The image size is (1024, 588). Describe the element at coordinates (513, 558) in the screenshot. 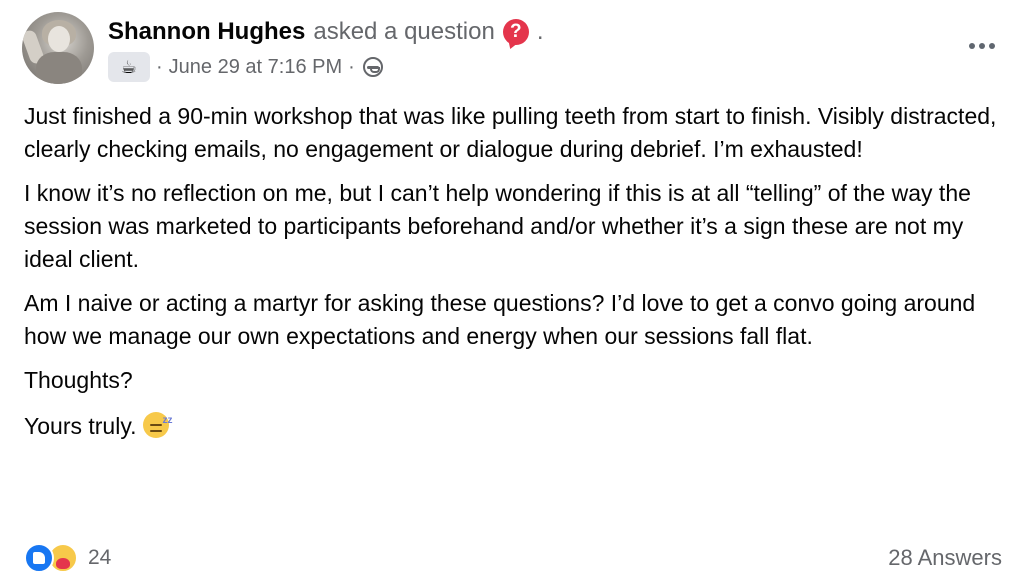

I see `post-footer: 24 28 Answers` at that location.